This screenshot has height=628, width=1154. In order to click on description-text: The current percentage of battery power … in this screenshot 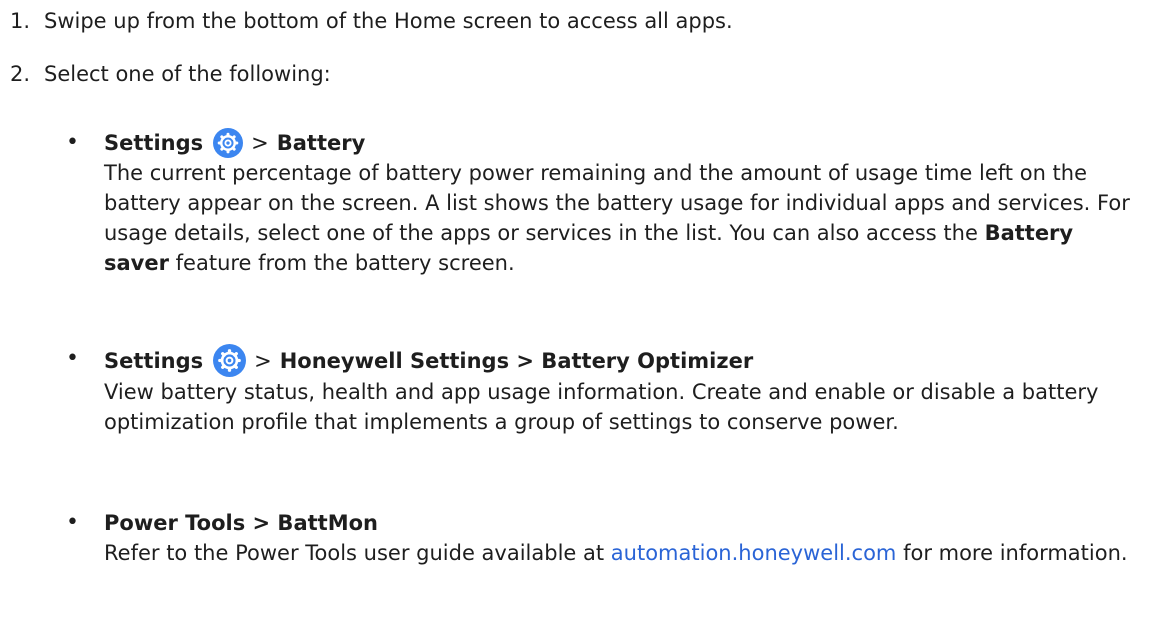, I will do `click(617, 203)`.